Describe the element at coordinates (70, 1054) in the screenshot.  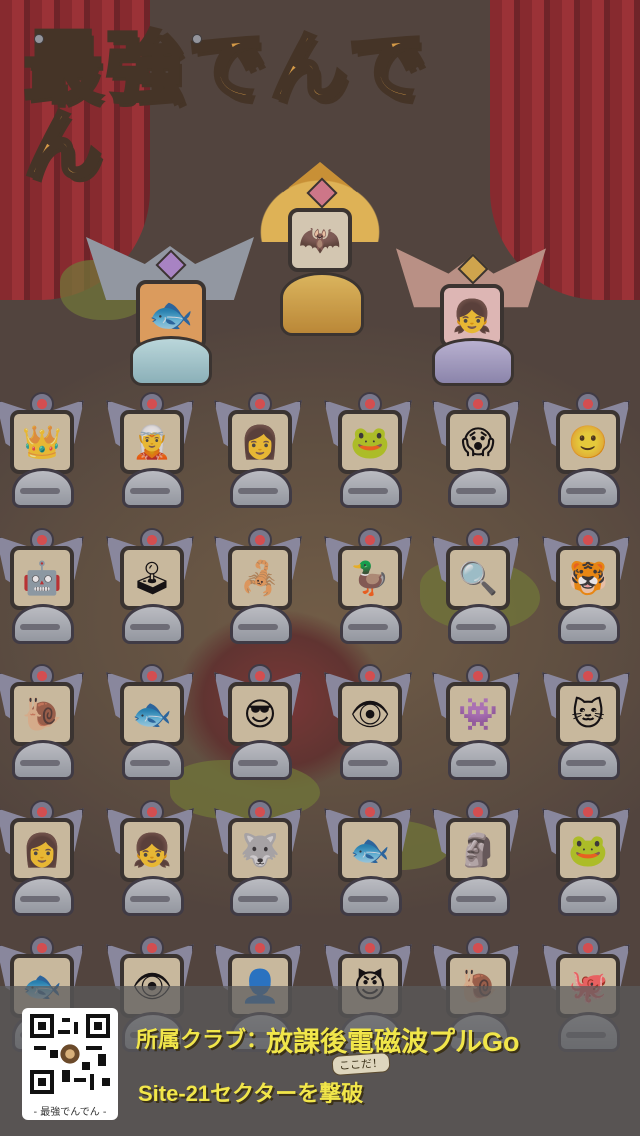
I see `qr-code-icon` at that location.